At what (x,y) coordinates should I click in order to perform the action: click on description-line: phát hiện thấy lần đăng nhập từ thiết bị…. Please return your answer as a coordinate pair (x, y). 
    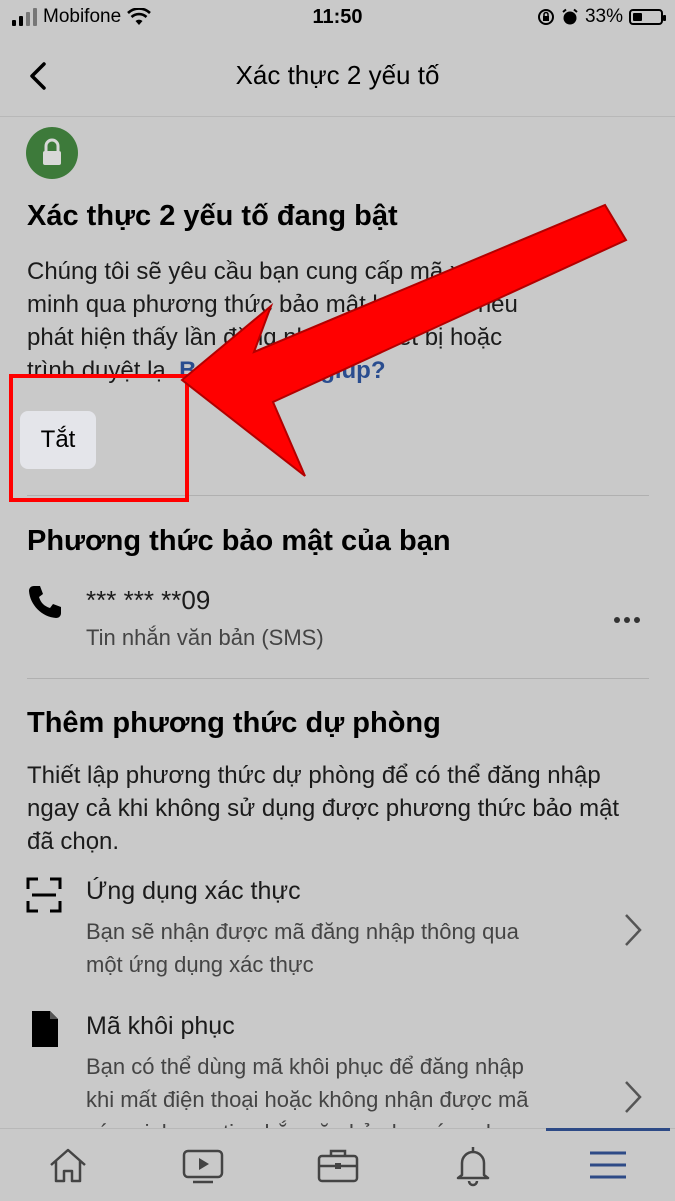
    Looking at the image, I should click on (265, 337).